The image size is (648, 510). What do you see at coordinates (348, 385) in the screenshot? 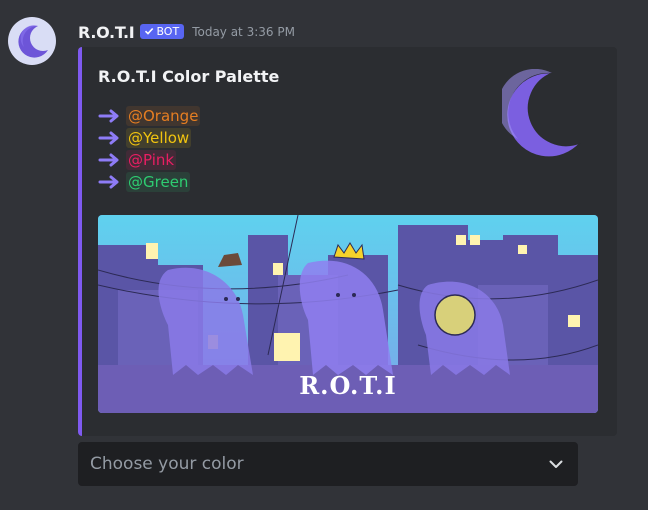
I see `banner-caption: R.O.T.I` at bounding box center [348, 385].